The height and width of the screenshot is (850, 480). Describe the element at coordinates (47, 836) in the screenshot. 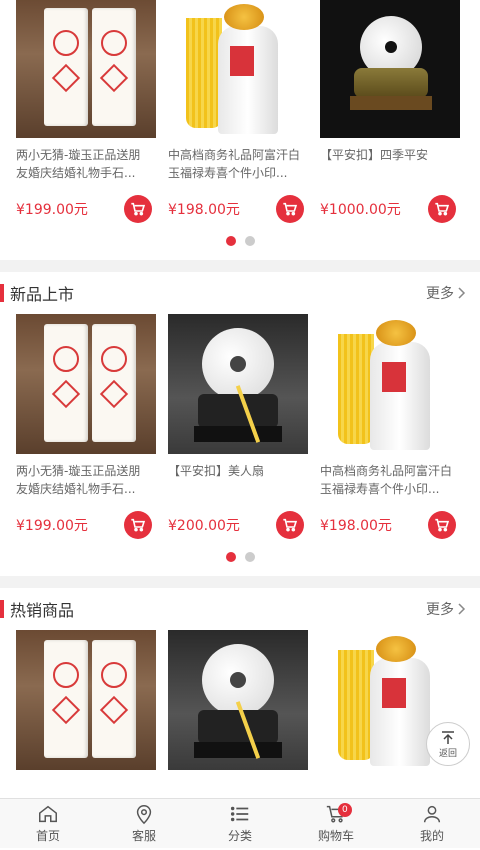

I see `nav-label: 首页` at that location.